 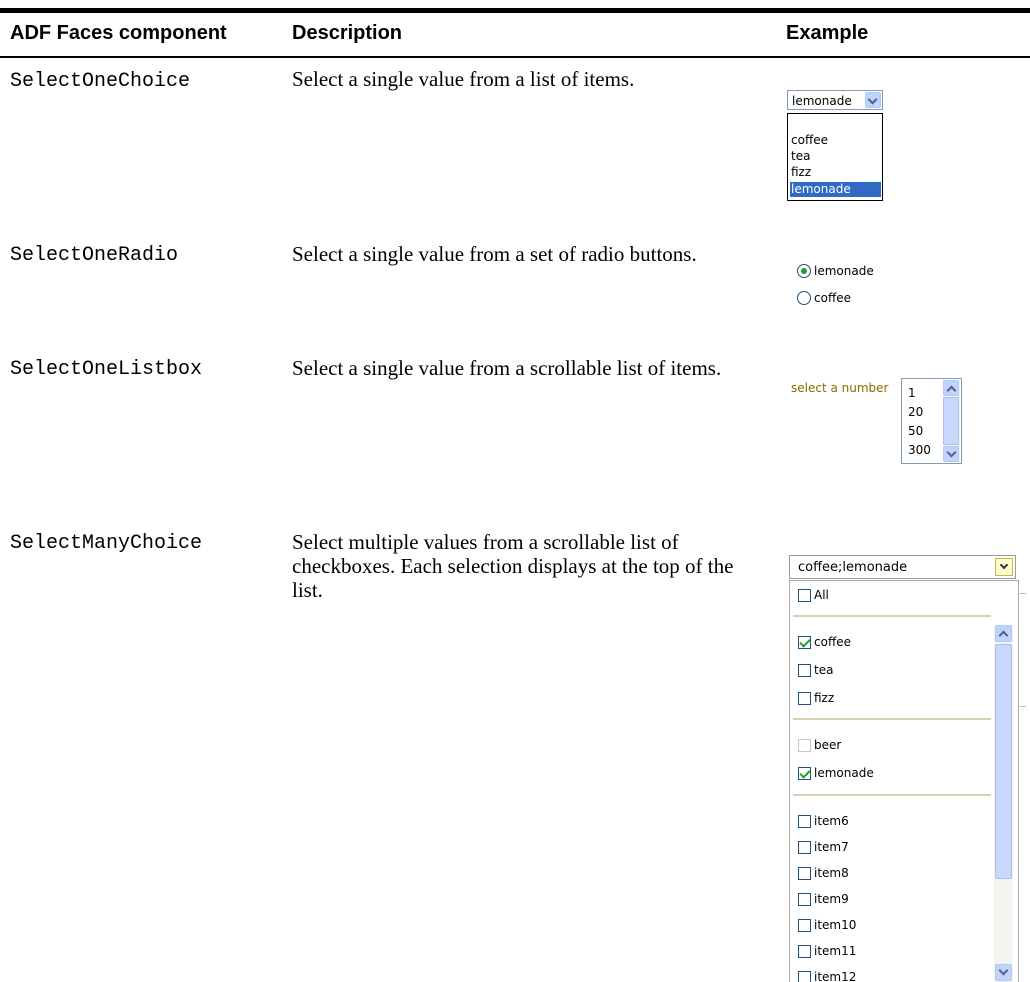 What do you see at coordinates (804, 595) in the screenshot?
I see `checkbox-all` at bounding box center [804, 595].